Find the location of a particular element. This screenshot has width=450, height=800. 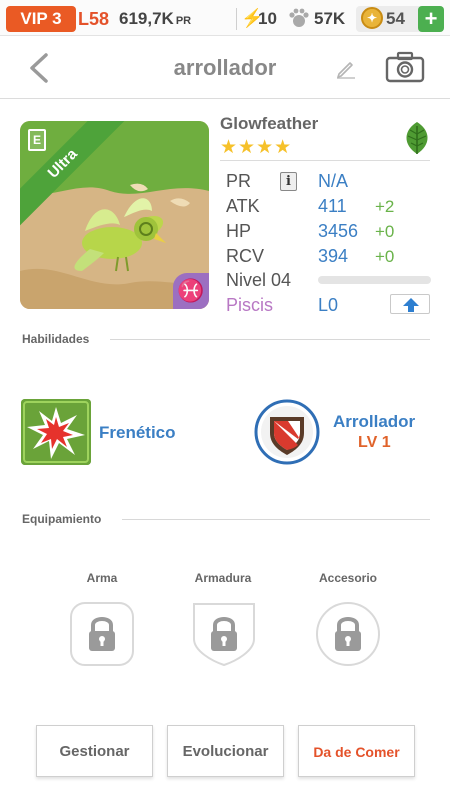

stat-value-pr: N/A is located at coordinates (333, 181).